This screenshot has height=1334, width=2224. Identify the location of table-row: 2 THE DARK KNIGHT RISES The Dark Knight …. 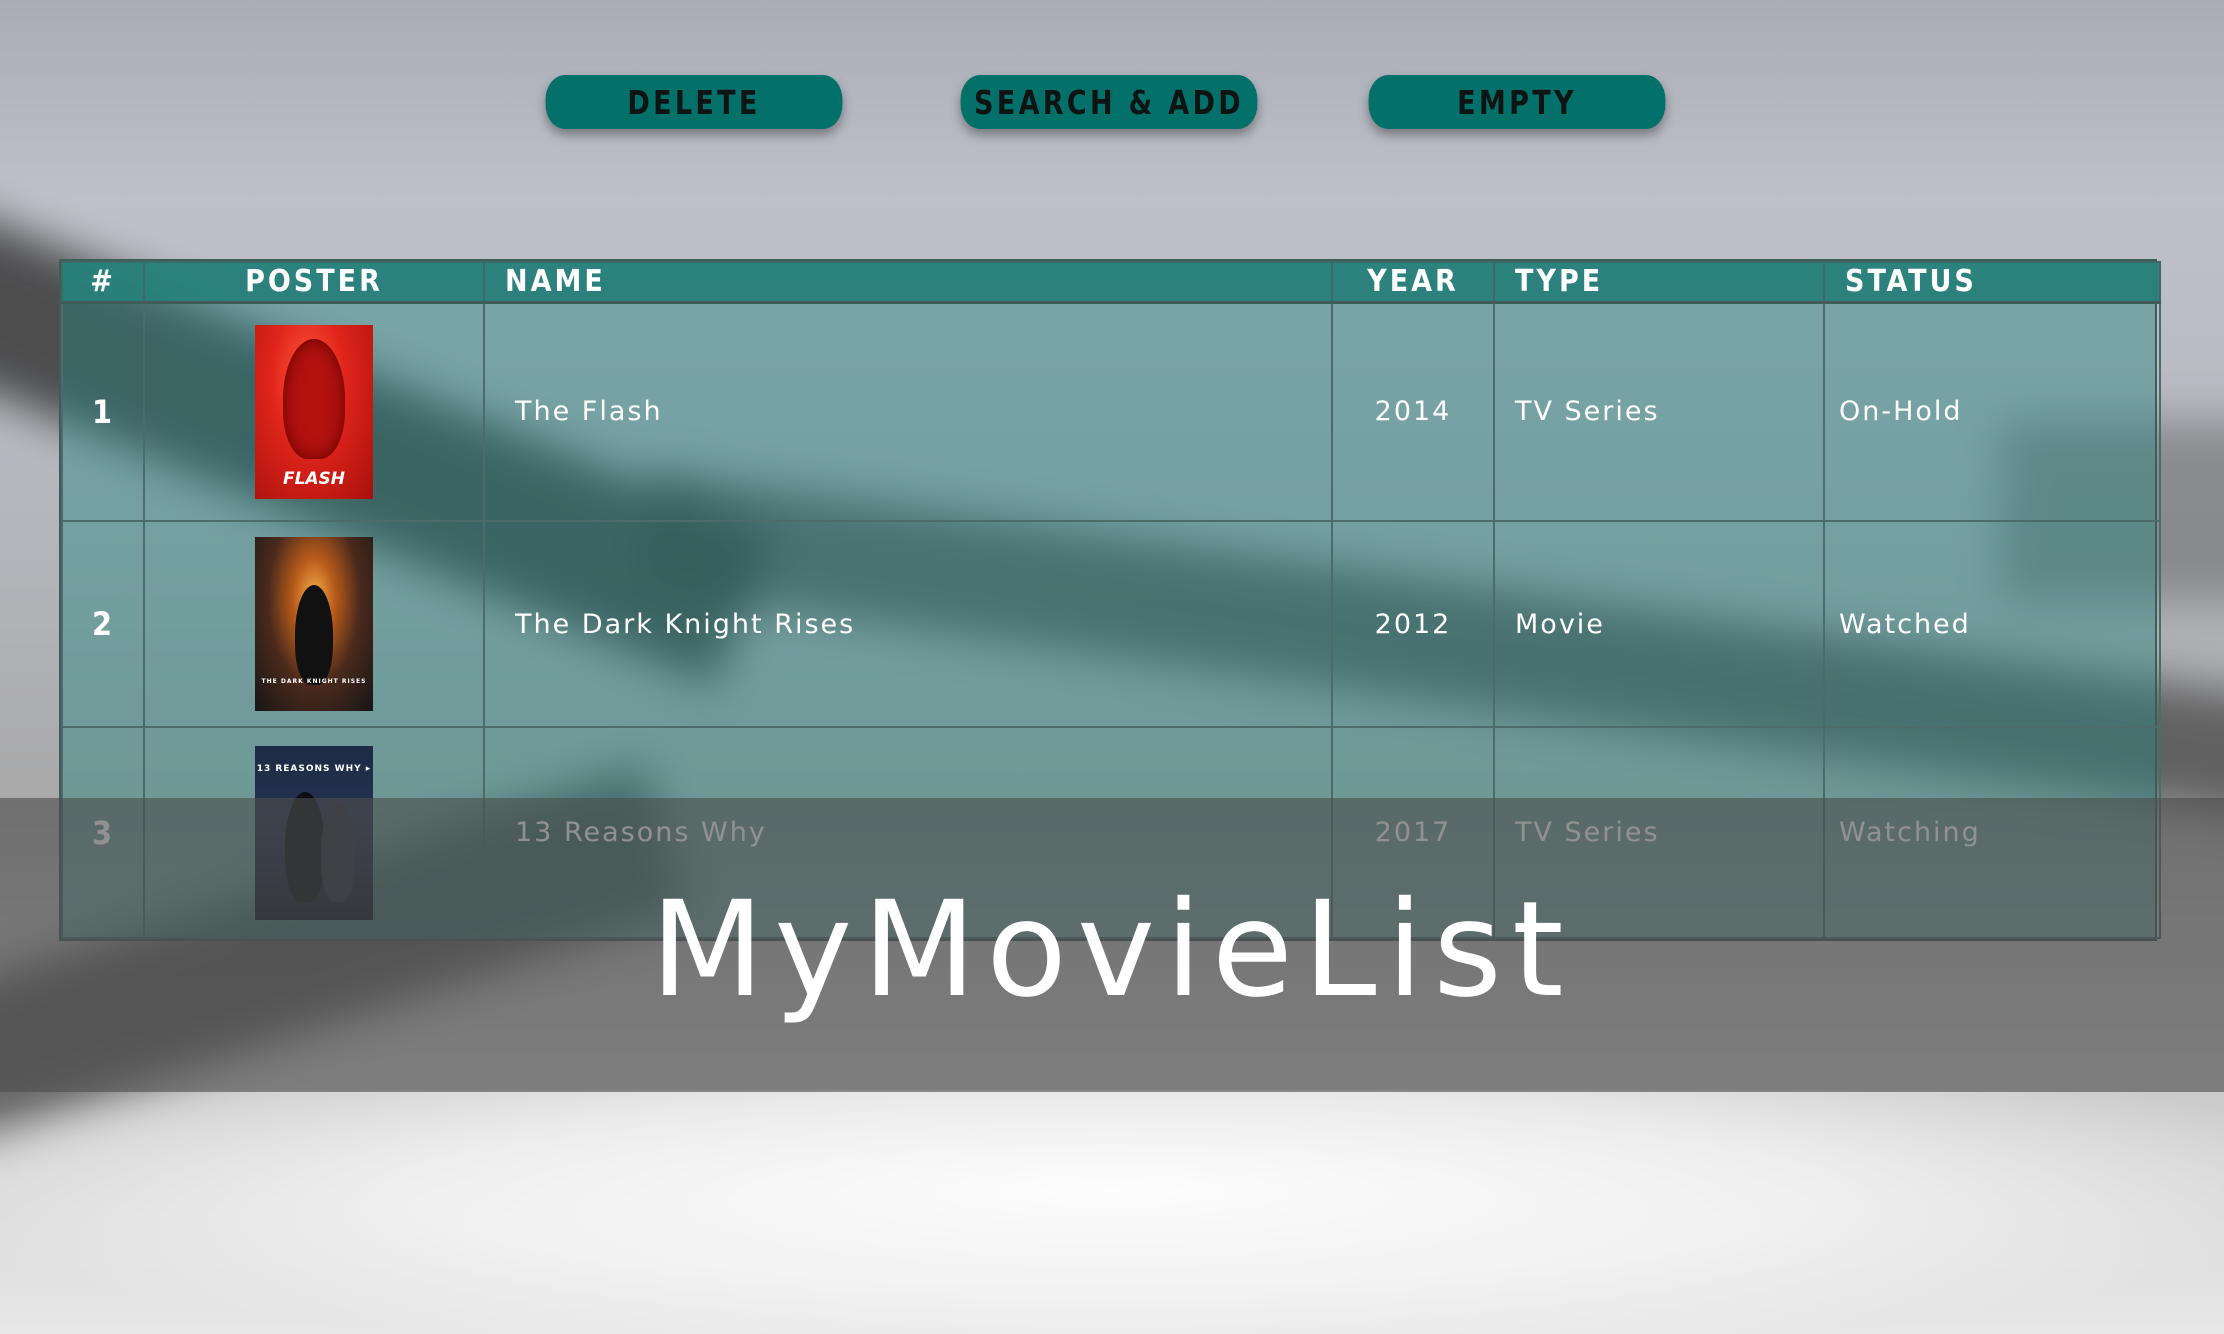
(1111, 624).